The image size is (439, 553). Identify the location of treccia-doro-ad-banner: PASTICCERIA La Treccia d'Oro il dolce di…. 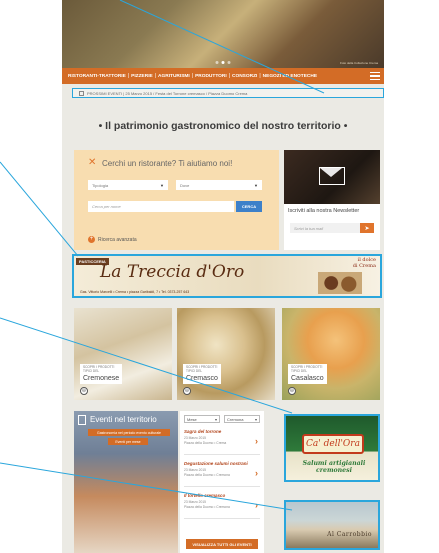
(227, 276).